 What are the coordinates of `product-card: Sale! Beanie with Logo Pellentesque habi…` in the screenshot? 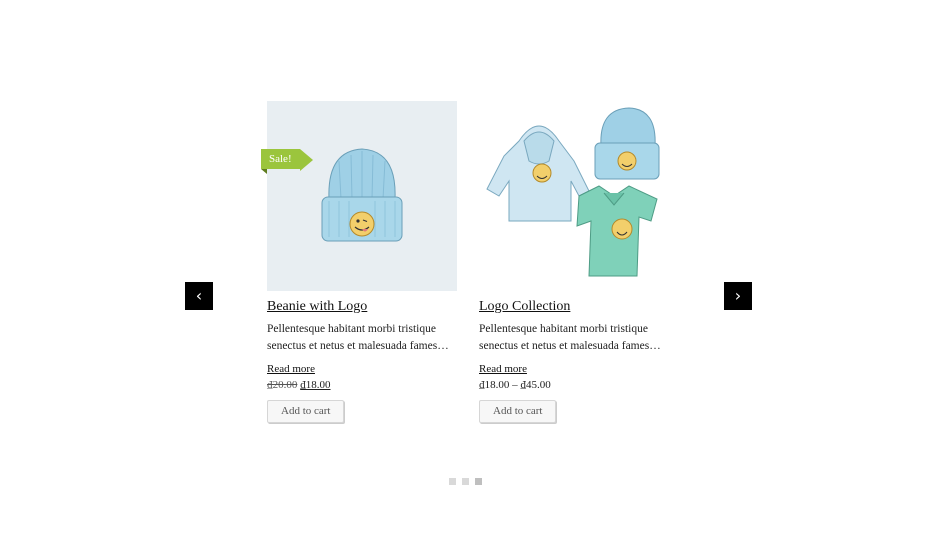 It's located at (359, 262).